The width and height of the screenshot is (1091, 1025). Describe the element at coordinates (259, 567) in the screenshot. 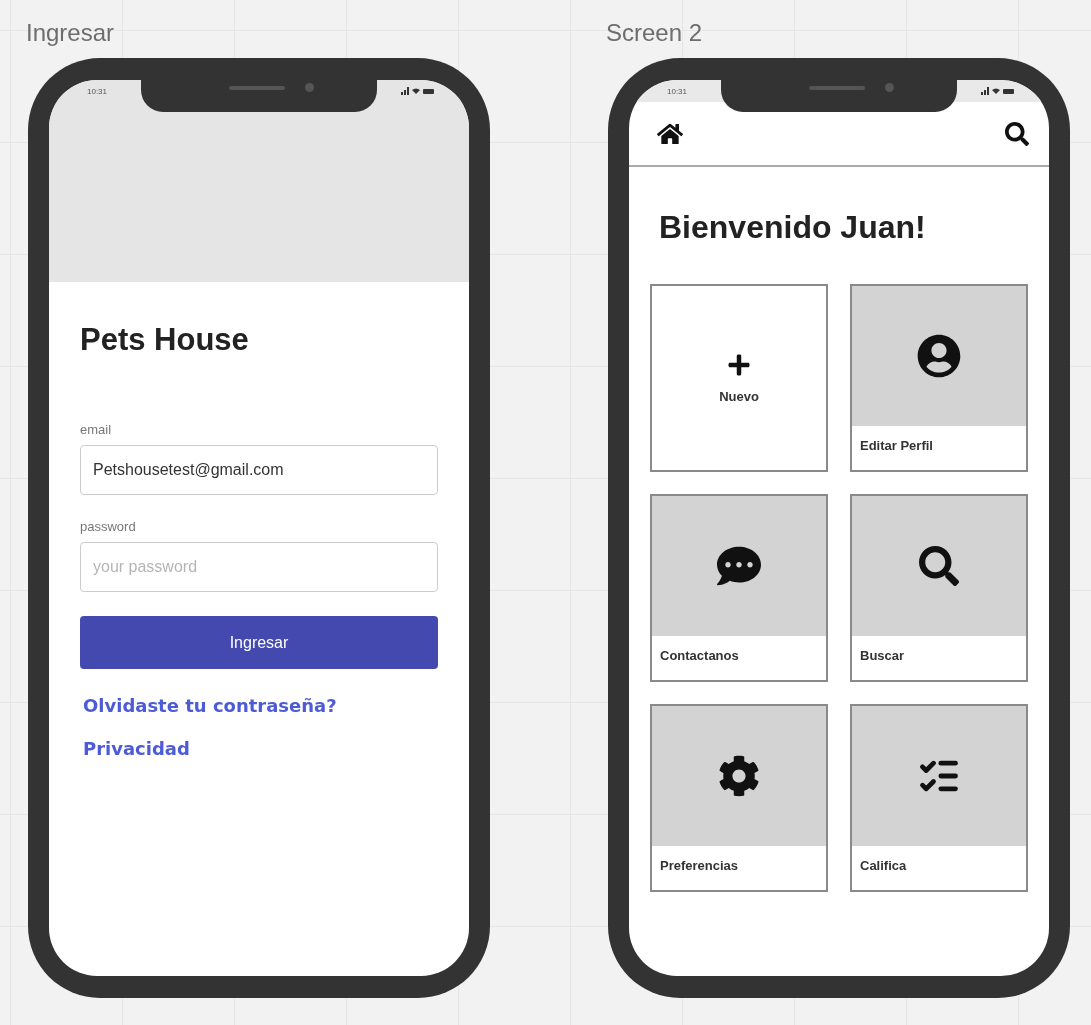

I see `input-field: your password` at that location.